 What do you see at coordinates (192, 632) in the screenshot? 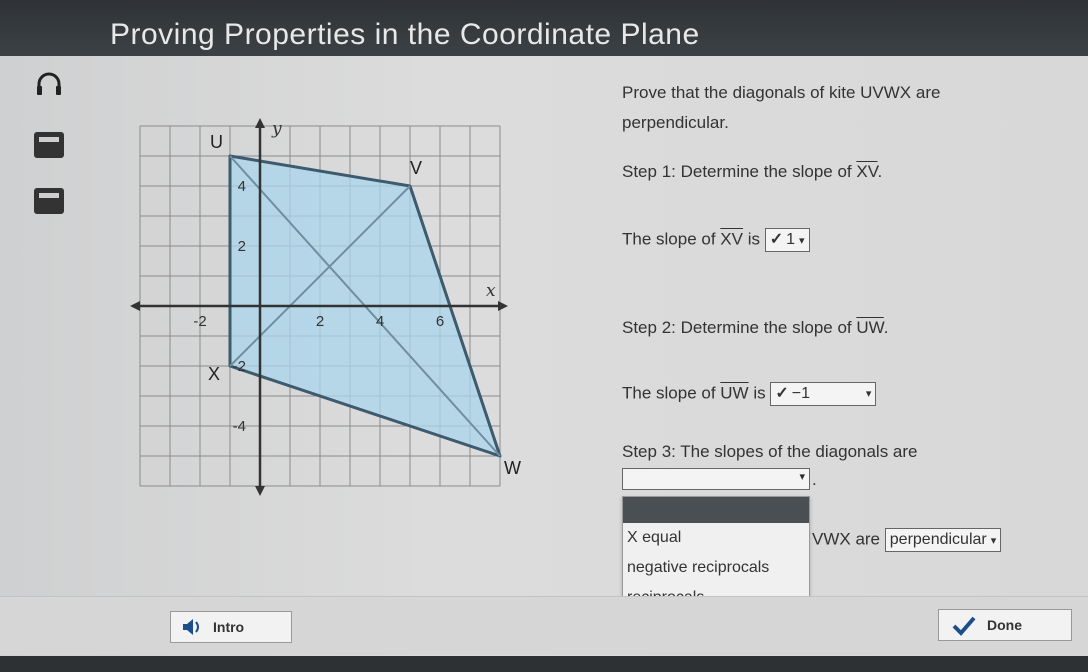
I see `speaker-icon` at bounding box center [192, 632].